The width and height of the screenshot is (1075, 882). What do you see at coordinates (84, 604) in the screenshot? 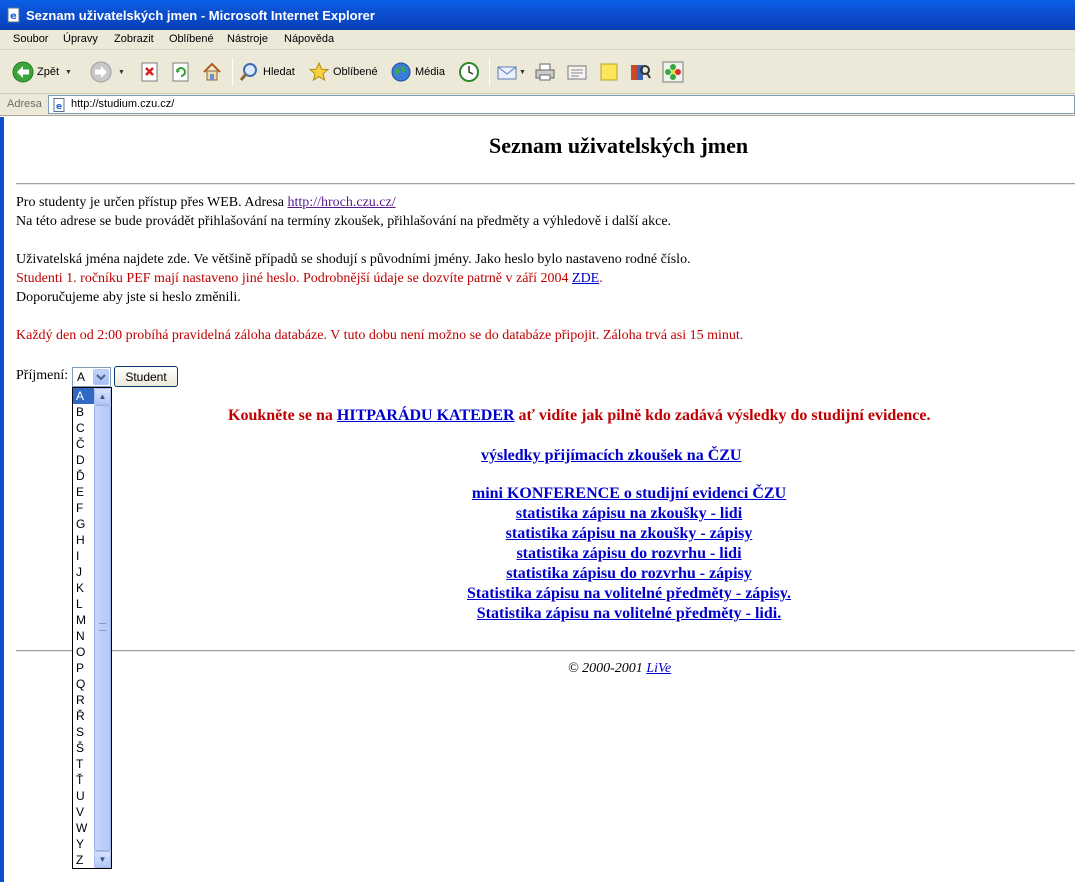
I see `letter-option: L` at bounding box center [84, 604].